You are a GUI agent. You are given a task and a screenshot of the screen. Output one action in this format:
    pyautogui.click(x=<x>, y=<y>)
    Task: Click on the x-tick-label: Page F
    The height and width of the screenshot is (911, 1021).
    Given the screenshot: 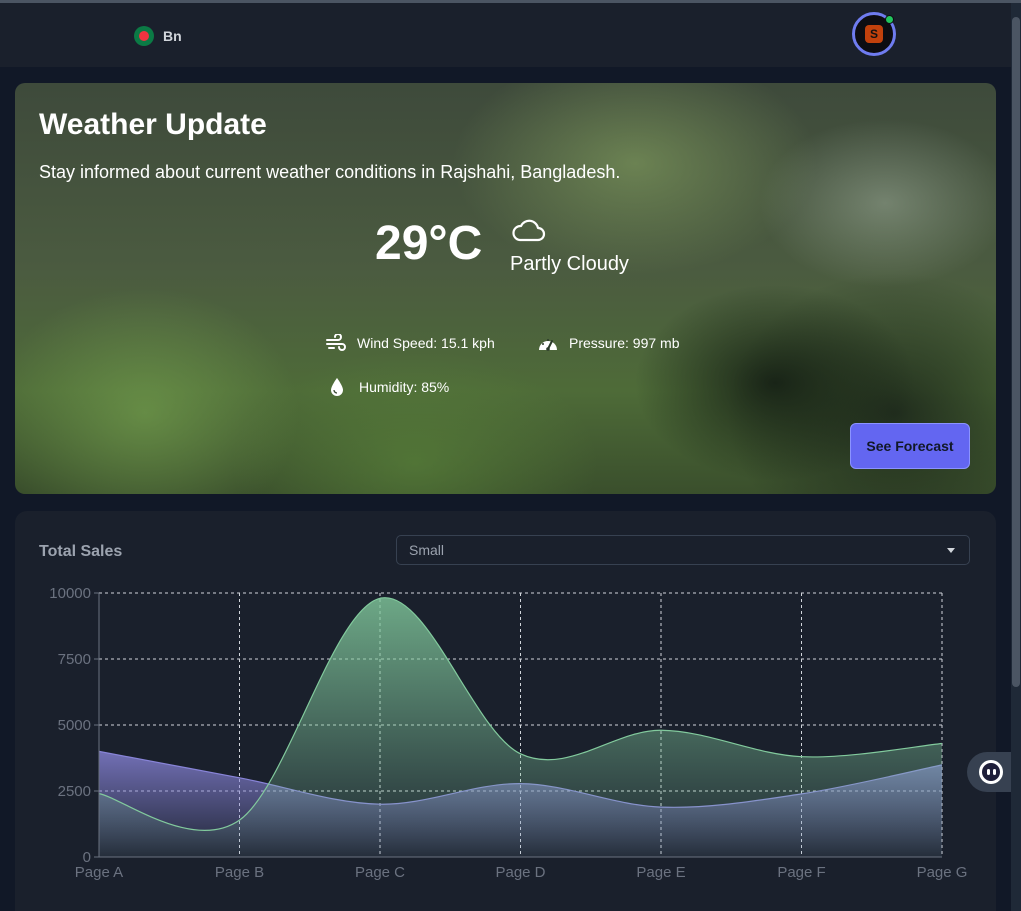 What is the action you would take?
    pyautogui.click(x=801, y=872)
    